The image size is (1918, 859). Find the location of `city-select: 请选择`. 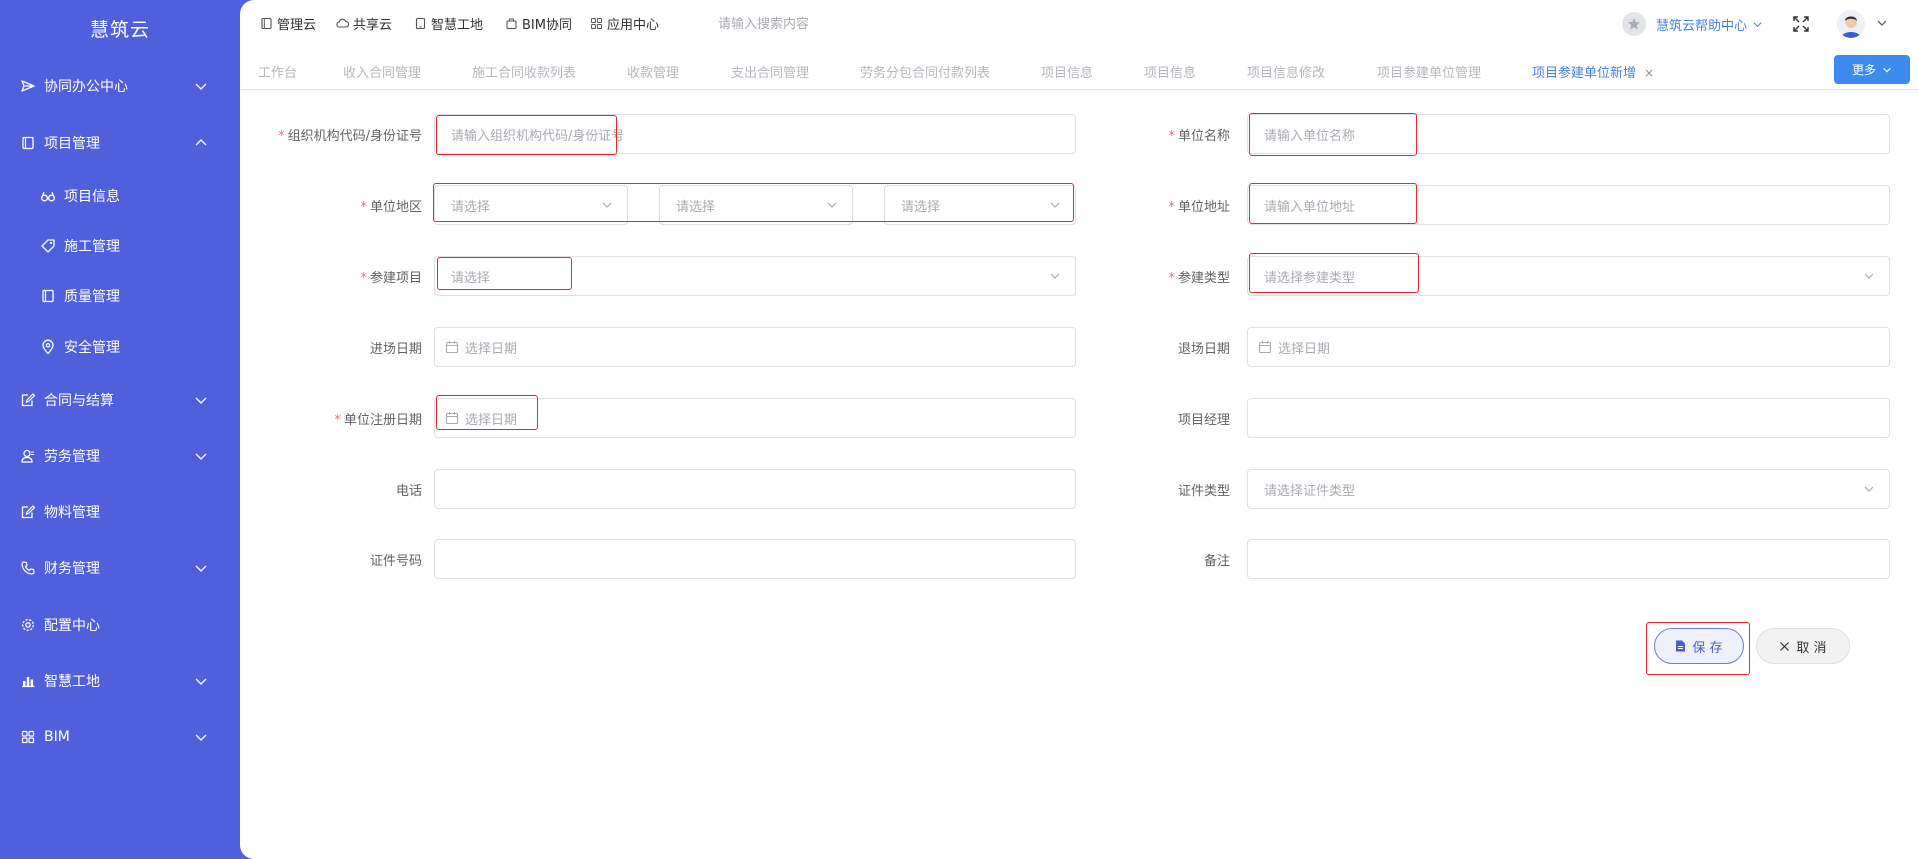

city-select: 请选择 is located at coordinates (756, 205).